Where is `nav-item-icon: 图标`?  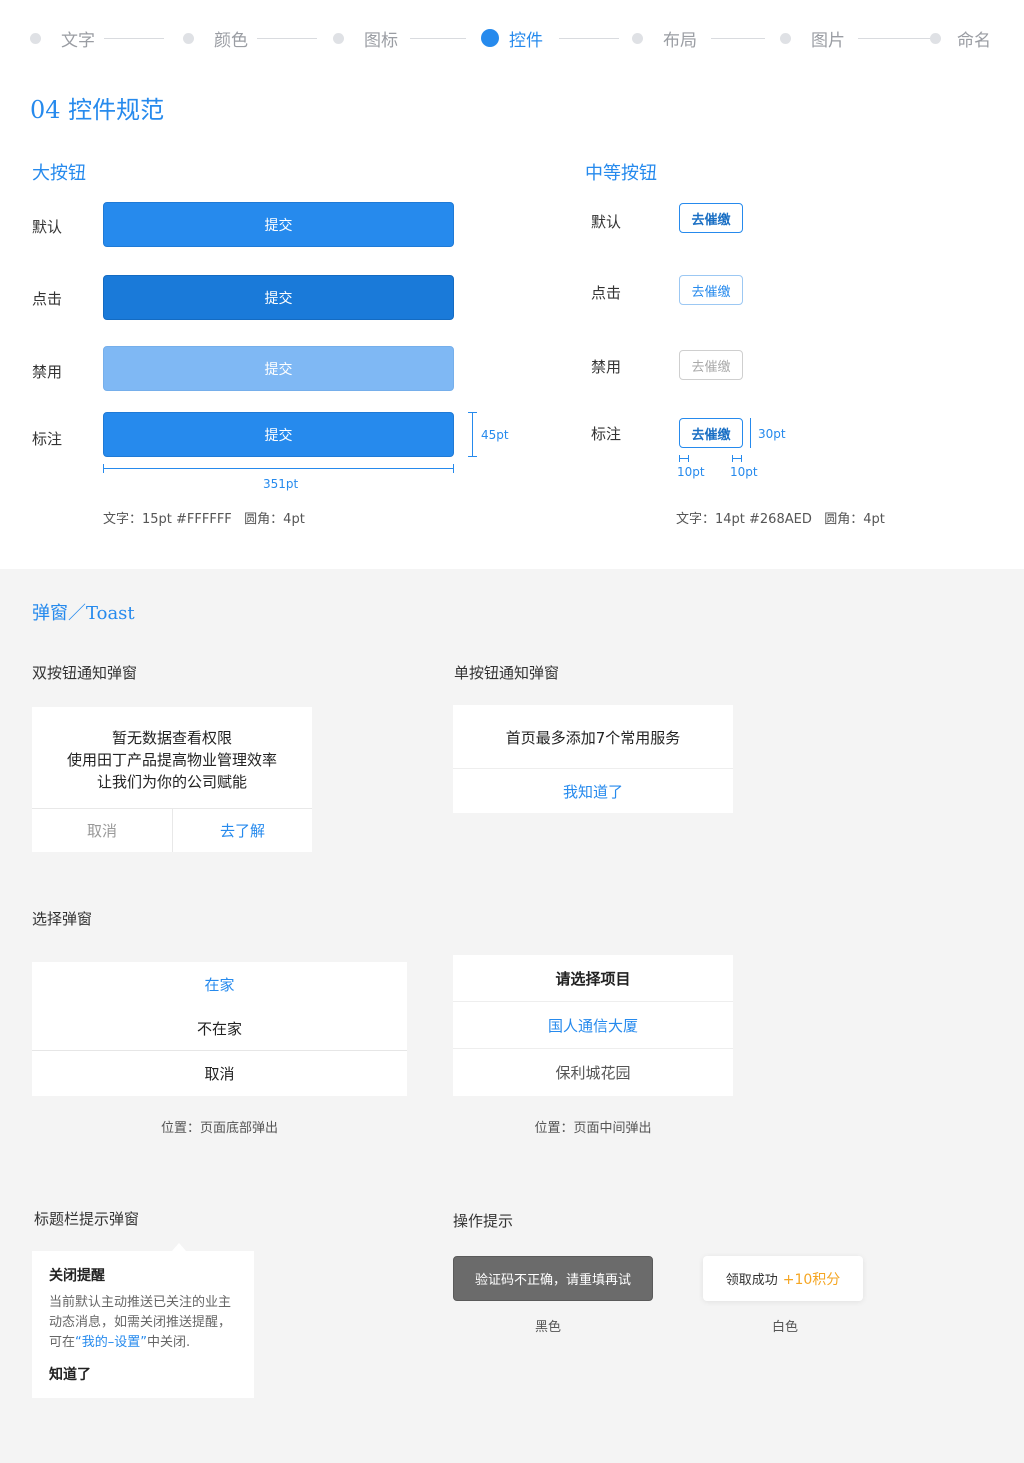 nav-item-icon: 图标 is located at coordinates (365, 38).